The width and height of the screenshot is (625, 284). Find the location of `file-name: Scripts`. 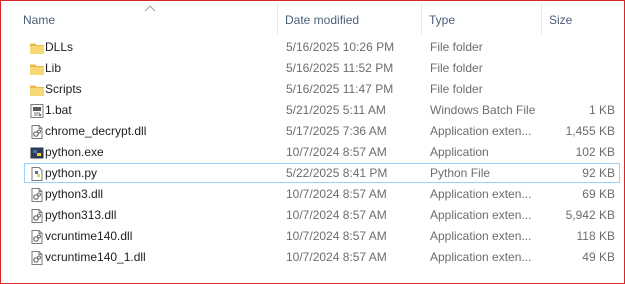

file-name: Scripts is located at coordinates (63, 89).